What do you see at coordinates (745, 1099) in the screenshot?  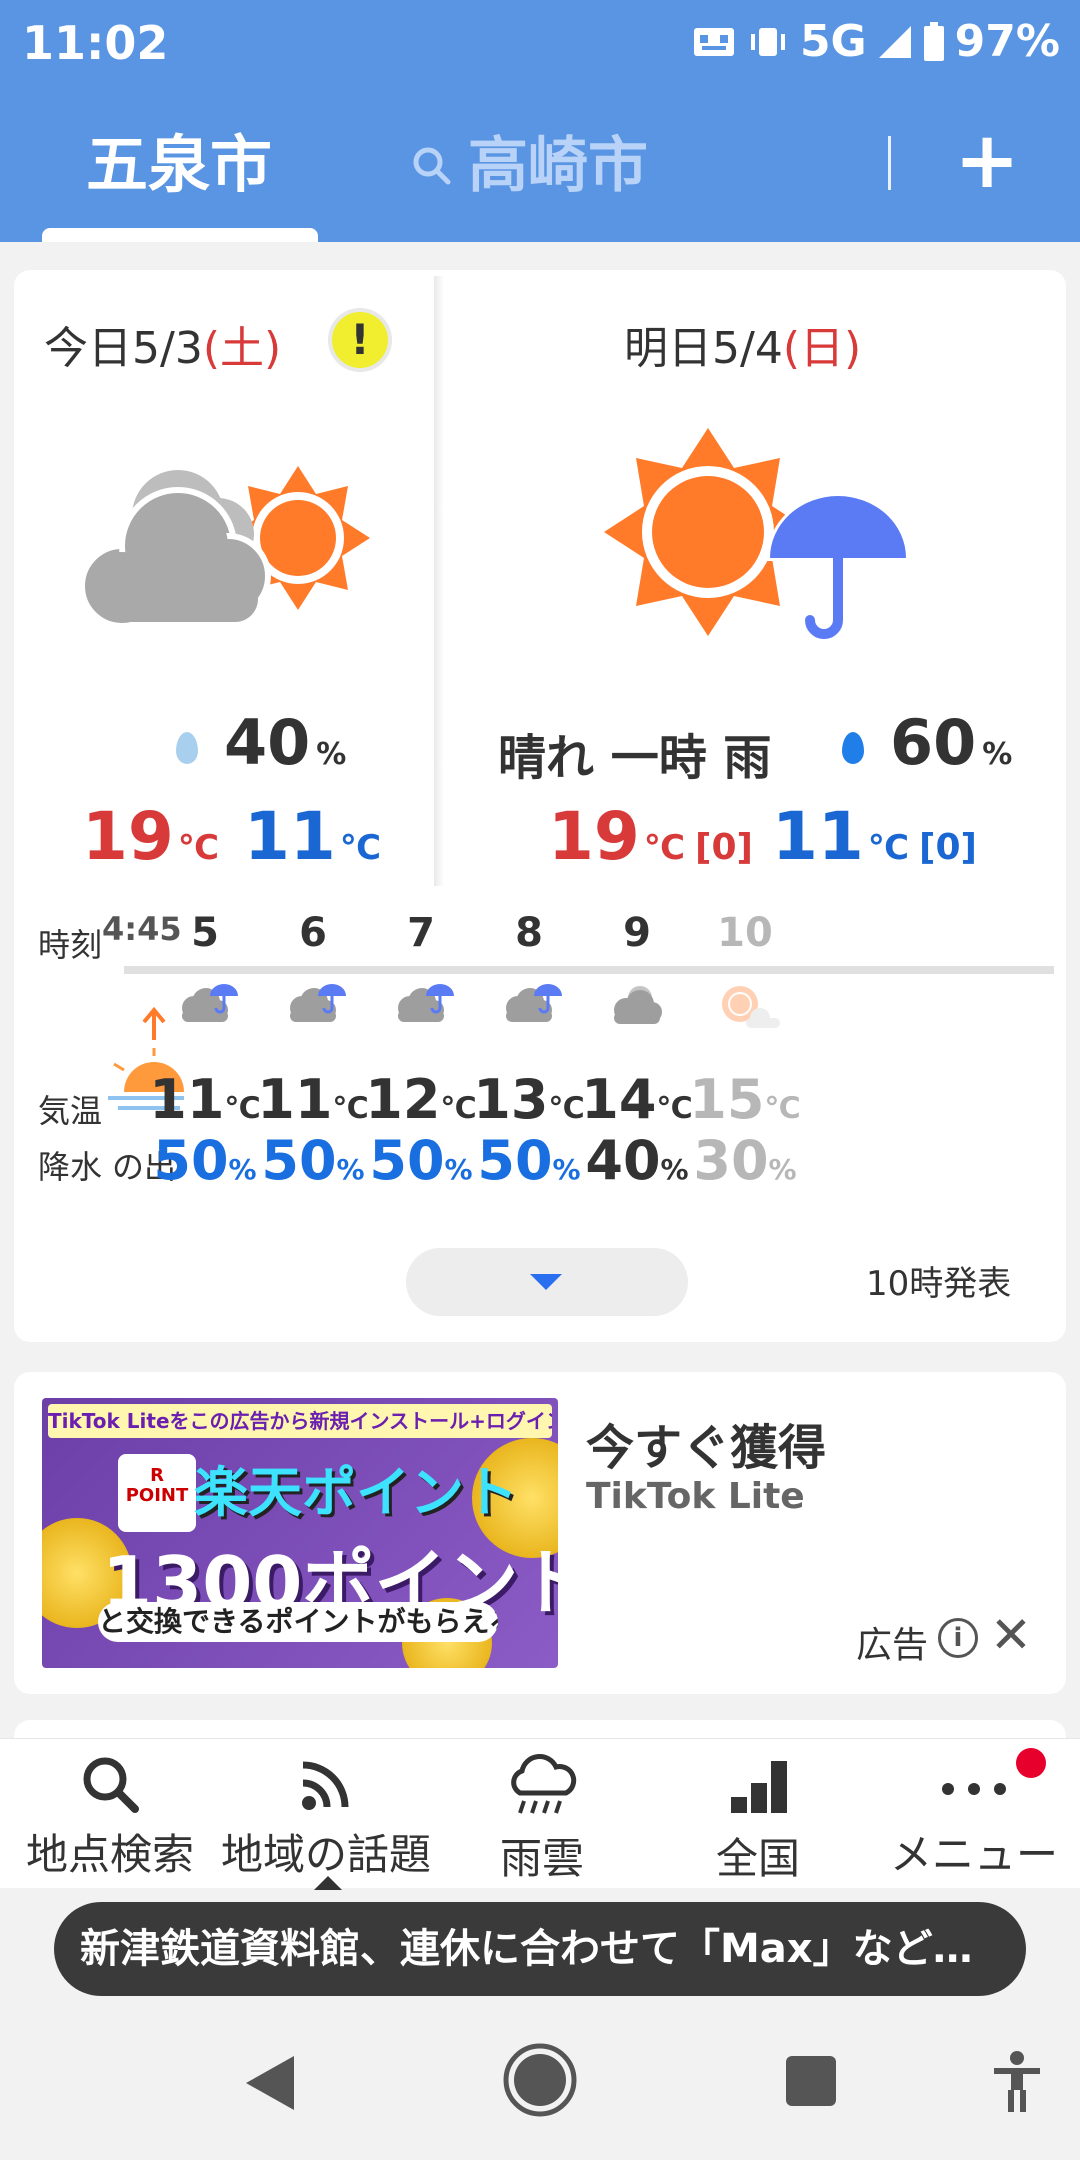 I see `hour-temp: 15℃` at bounding box center [745, 1099].